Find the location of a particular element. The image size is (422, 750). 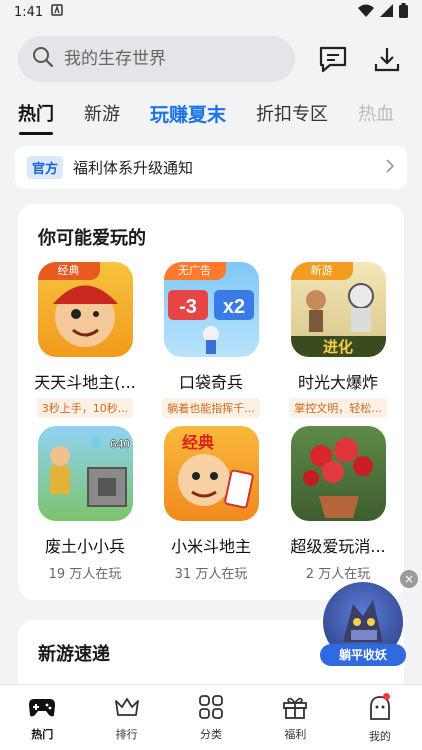

tab-hot: 热门 is located at coordinates (36, 115).